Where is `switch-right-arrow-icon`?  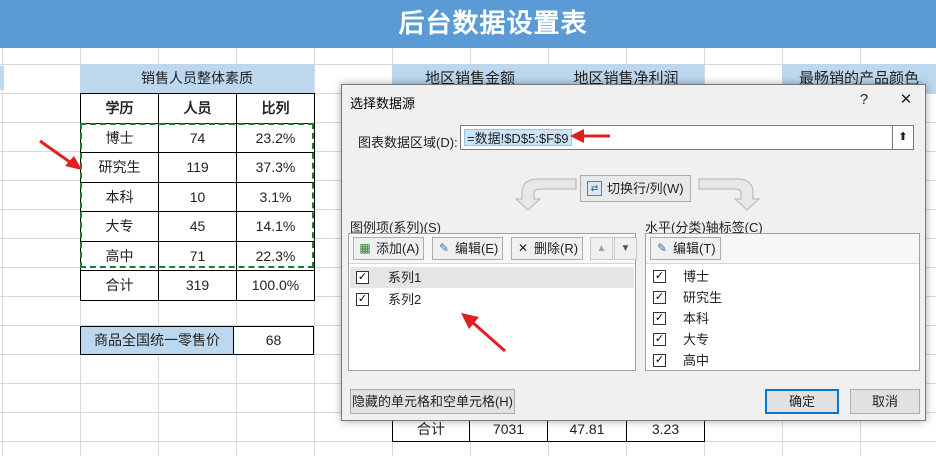
switch-right-arrow-icon is located at coordinates (729, 194).